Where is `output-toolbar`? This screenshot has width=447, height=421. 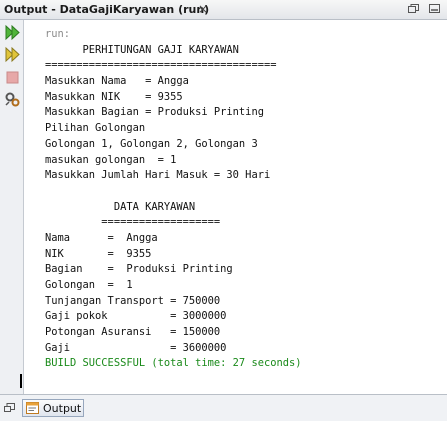 output-toolbar is located at coordinates (12, 207).